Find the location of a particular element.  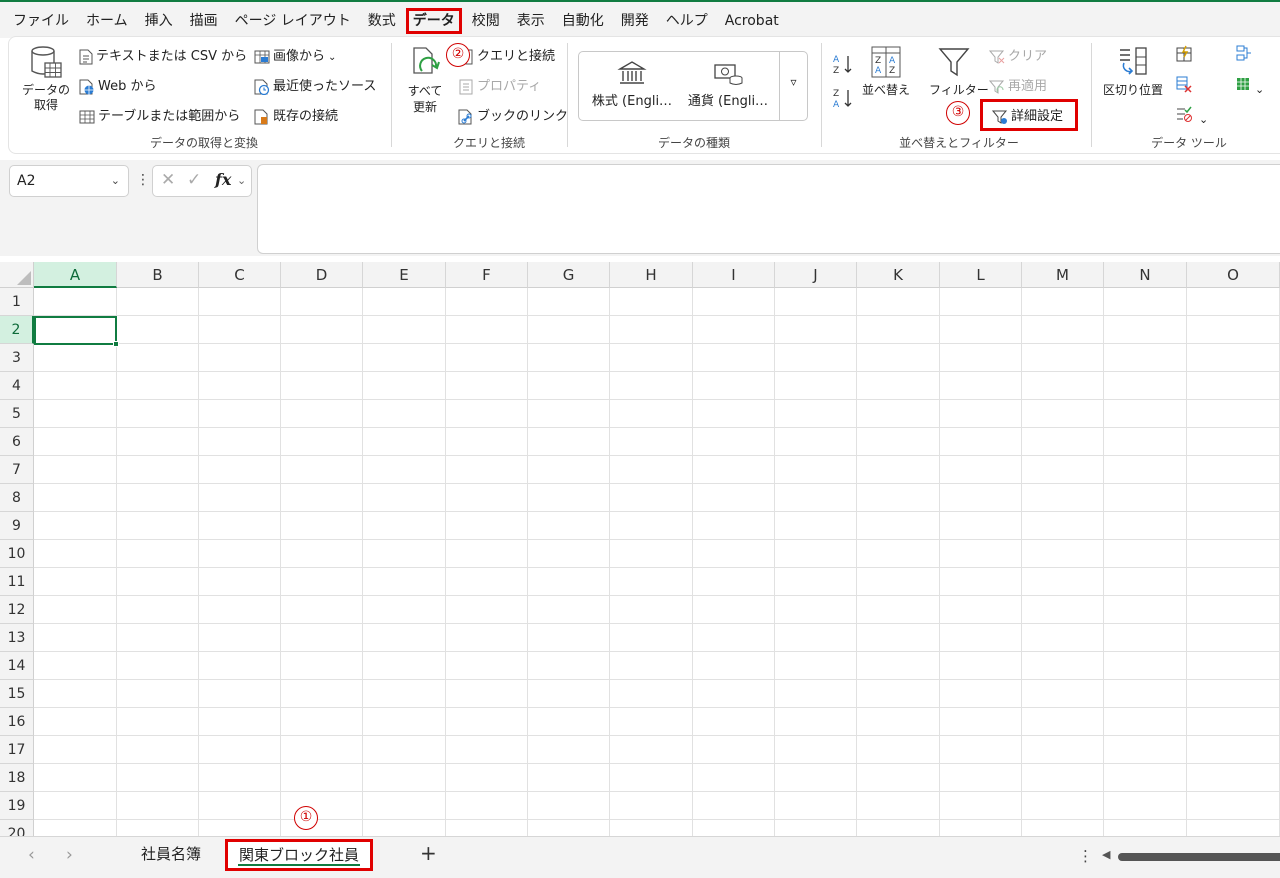

row-header-17: 17 is located at coordinates (17, 750).